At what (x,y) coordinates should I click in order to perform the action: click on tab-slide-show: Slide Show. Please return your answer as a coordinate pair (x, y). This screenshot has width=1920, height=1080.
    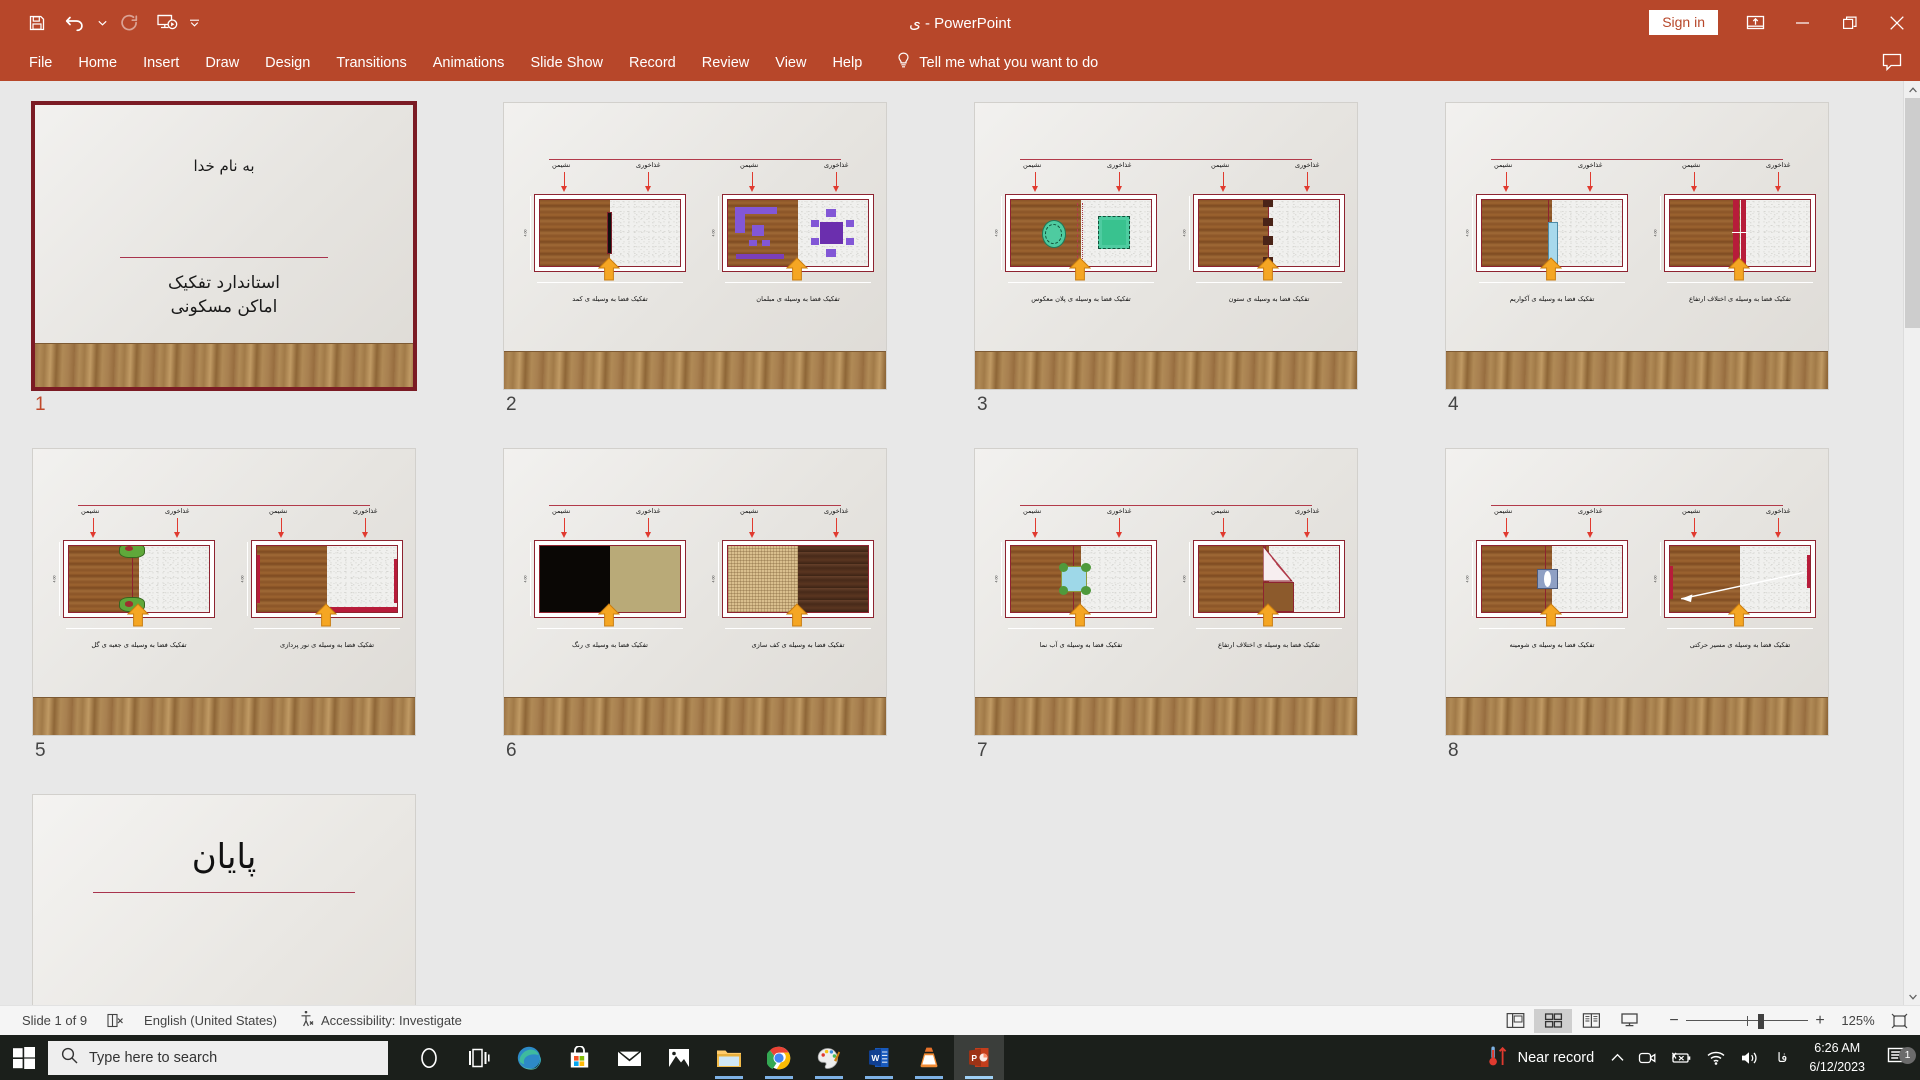
    Looking at the image, I should click on (566, 63).